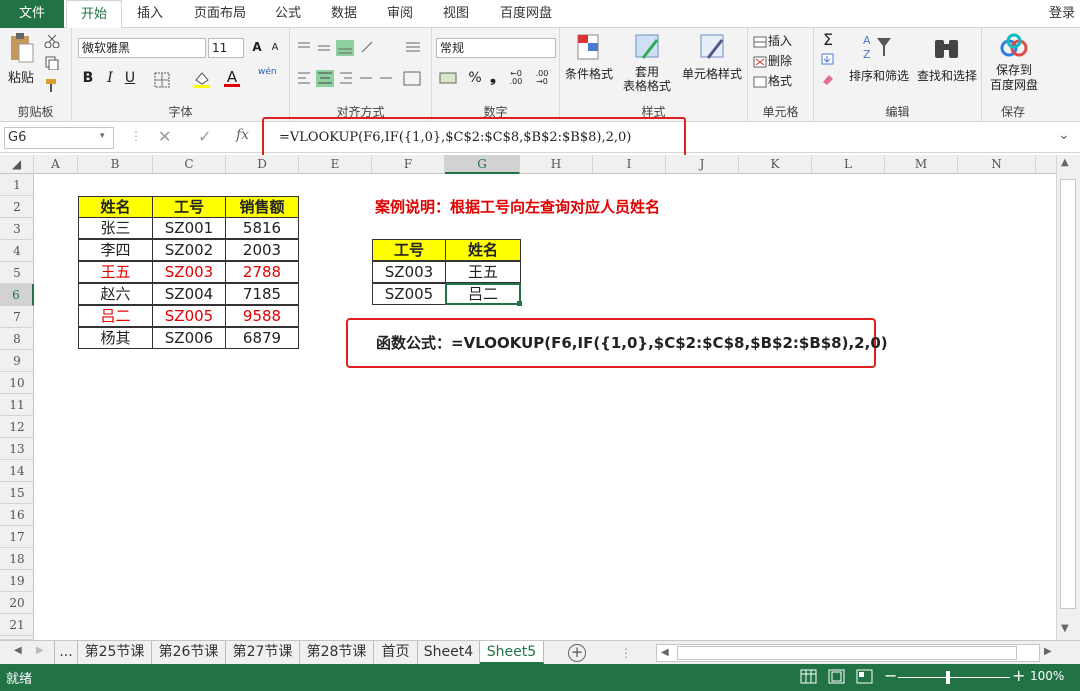  Describe the element at coordinates (408, 164) in the screenshot. I see `column-header: F` at that location.